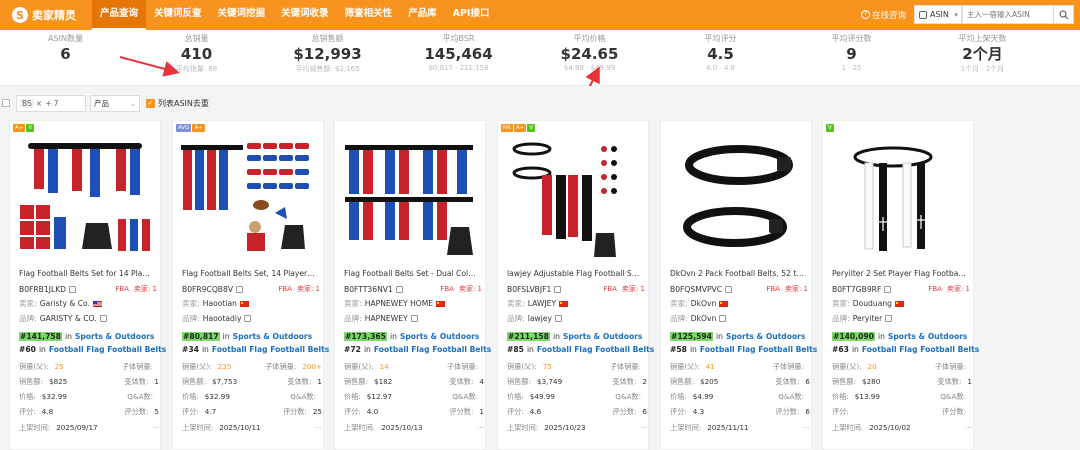  Describe the element at coordinates (242, 15) in the screenshot. I see `nav-keyword-mining: 关键词挖掘` at that location.